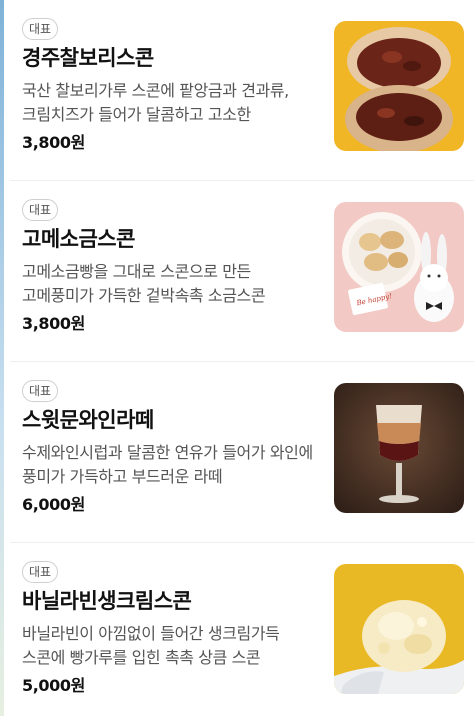 This screenshot has height=716, width=474. Describe the element at coordinates (78, 239) in the screenshot. I see `menu-item-name: 고메소금스콘` at that location.